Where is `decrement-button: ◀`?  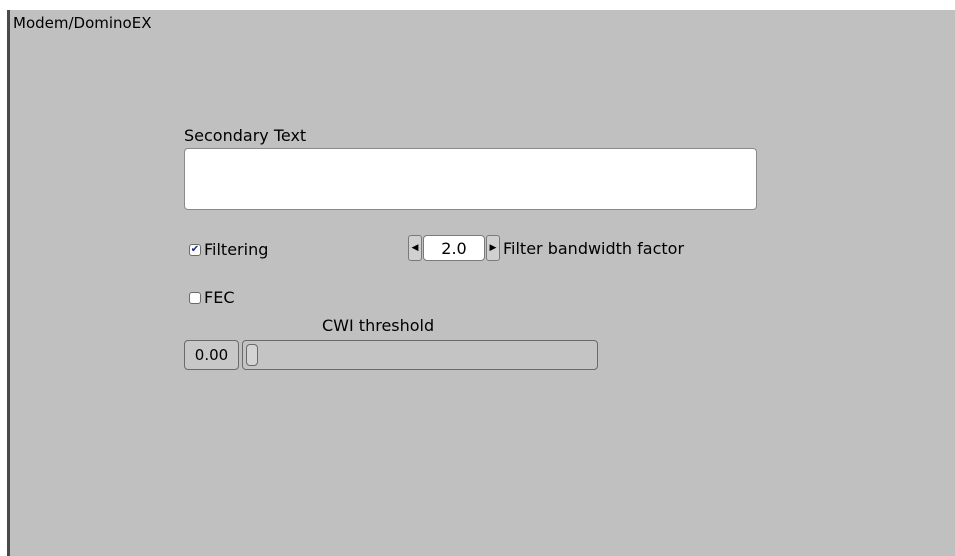
decrement-button: ◀ is located at coordinates (415, 248).